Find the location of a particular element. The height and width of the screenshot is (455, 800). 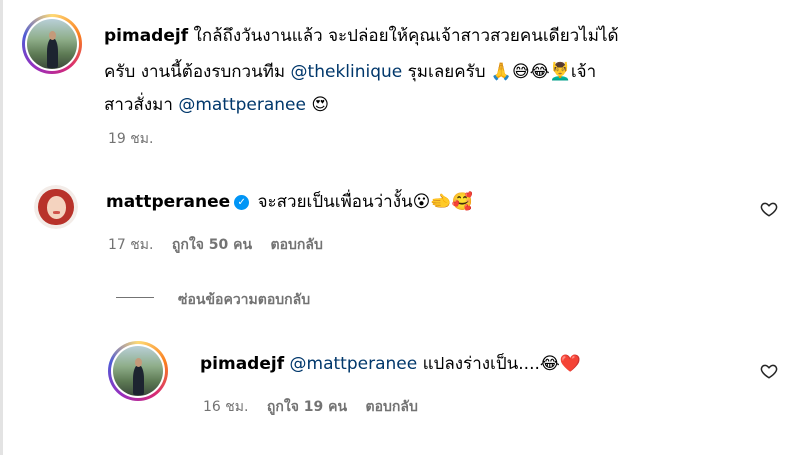

comment-2-meta: 17 ชม. ถูกใจ 50 คน ตอบกลับ is located at coordinates (215, 245).